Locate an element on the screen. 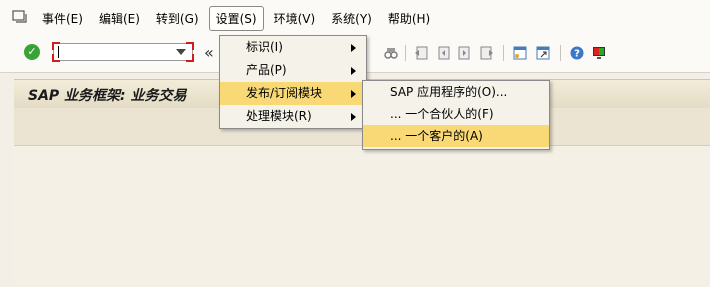 This screenshot has width=710, height=287. submenu-item-partner: ... 一个合伙人的(F) is located at coordinates (456, 114).